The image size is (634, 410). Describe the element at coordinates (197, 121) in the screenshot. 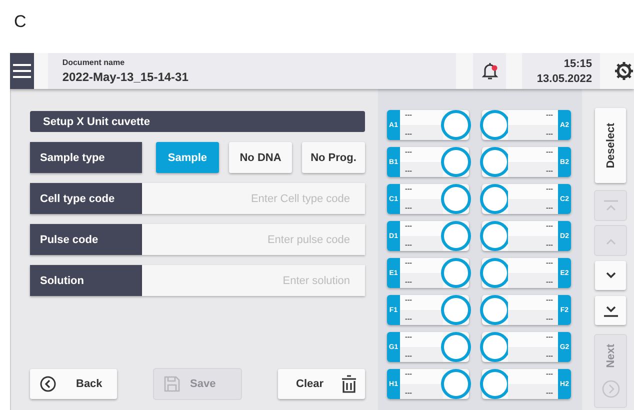

I see `section-title: Setup X Unit cuvette` at that location.